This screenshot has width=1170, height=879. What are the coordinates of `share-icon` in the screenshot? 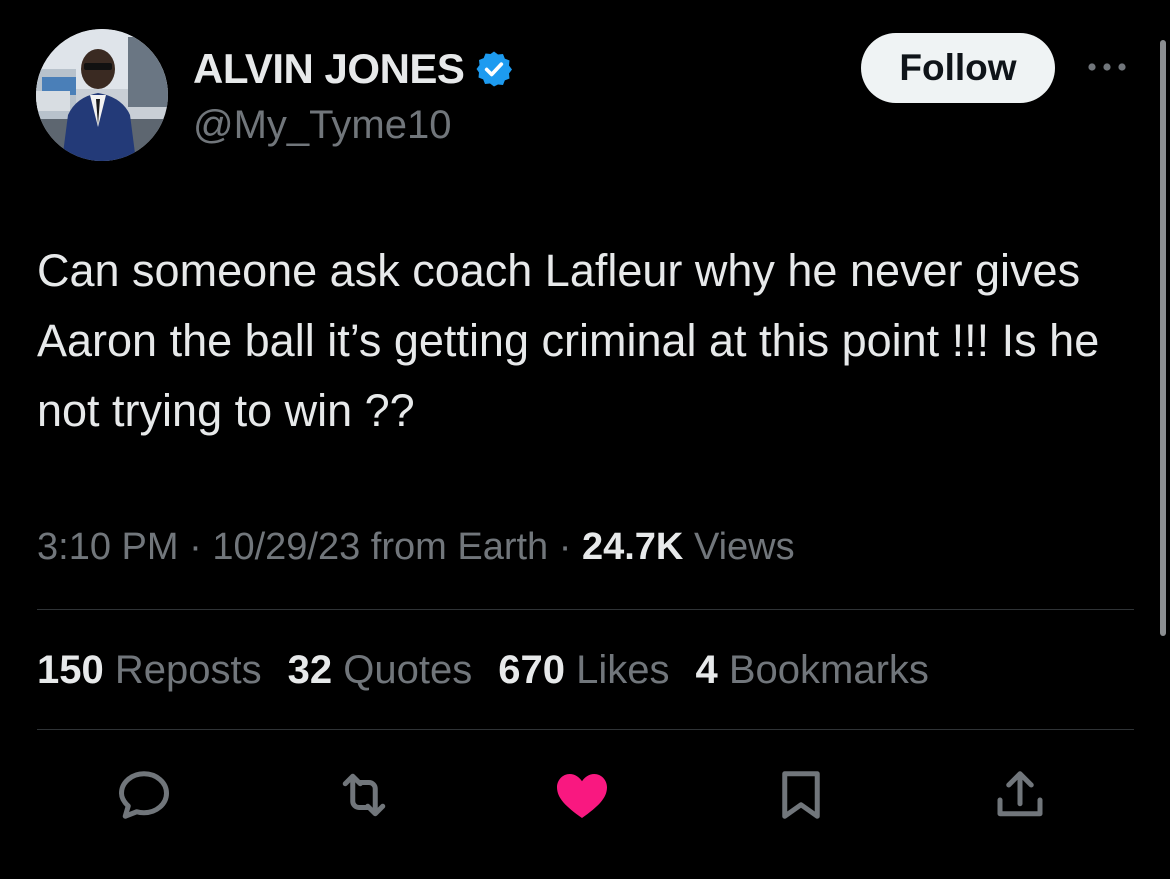 It's located at (1020, 794).